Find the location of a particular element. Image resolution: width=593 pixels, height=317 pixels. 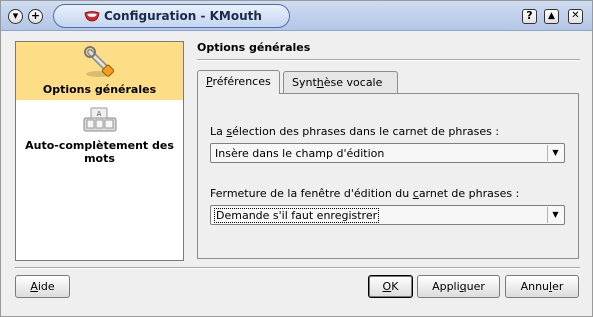

ok-button: OK is located at coordinates (390, 286).